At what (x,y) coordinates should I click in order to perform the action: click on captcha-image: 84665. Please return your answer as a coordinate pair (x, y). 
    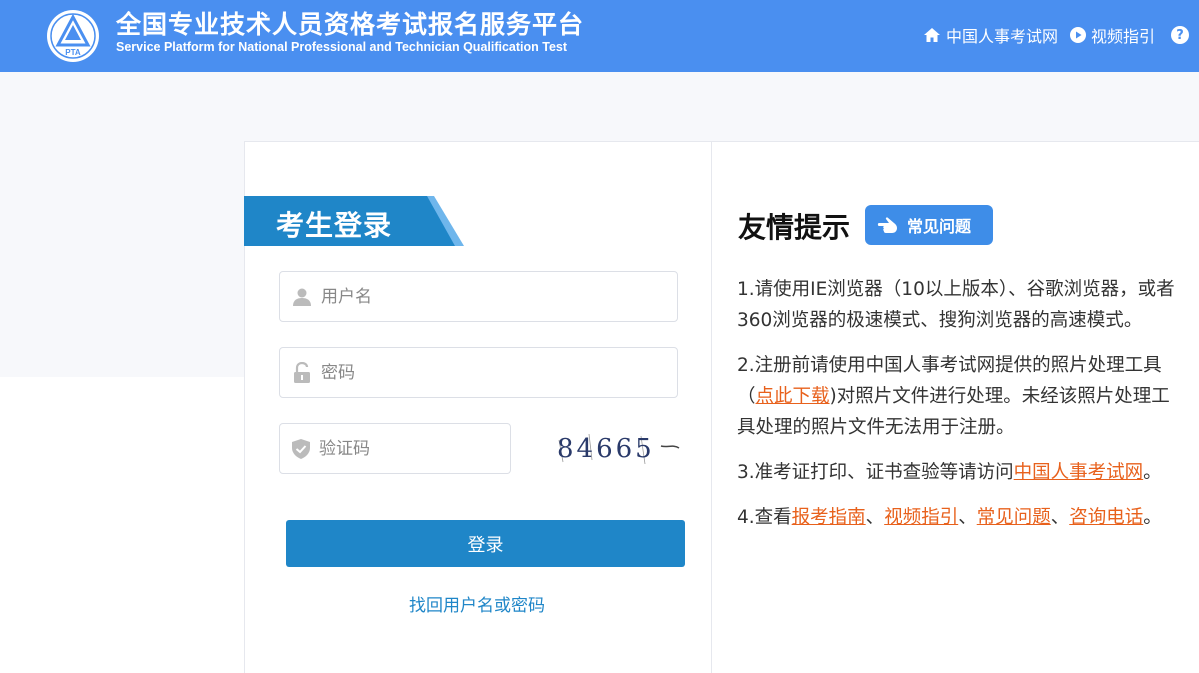
    Looking at the image, I should click on (615, 448).